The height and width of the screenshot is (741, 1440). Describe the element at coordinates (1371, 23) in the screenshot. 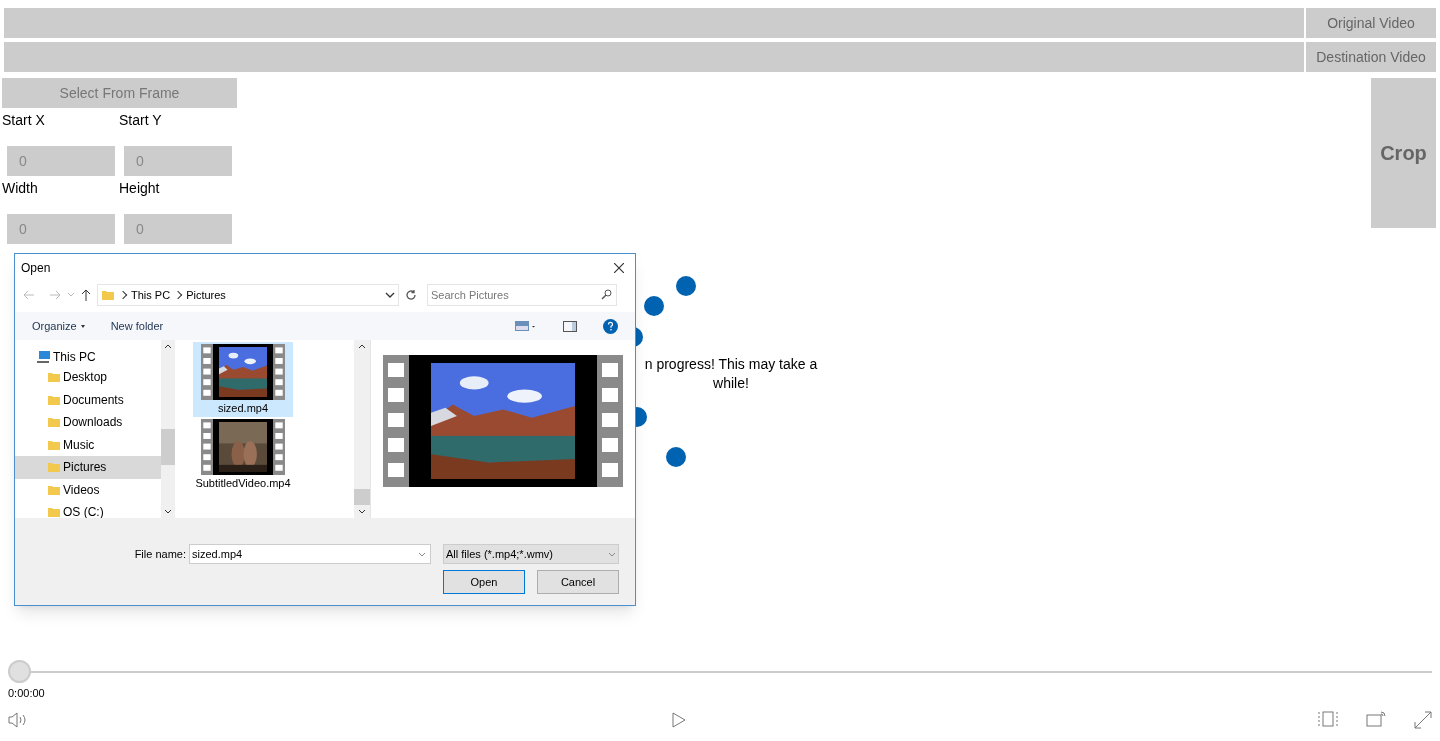

I see `video-button: Original Video` at that location.